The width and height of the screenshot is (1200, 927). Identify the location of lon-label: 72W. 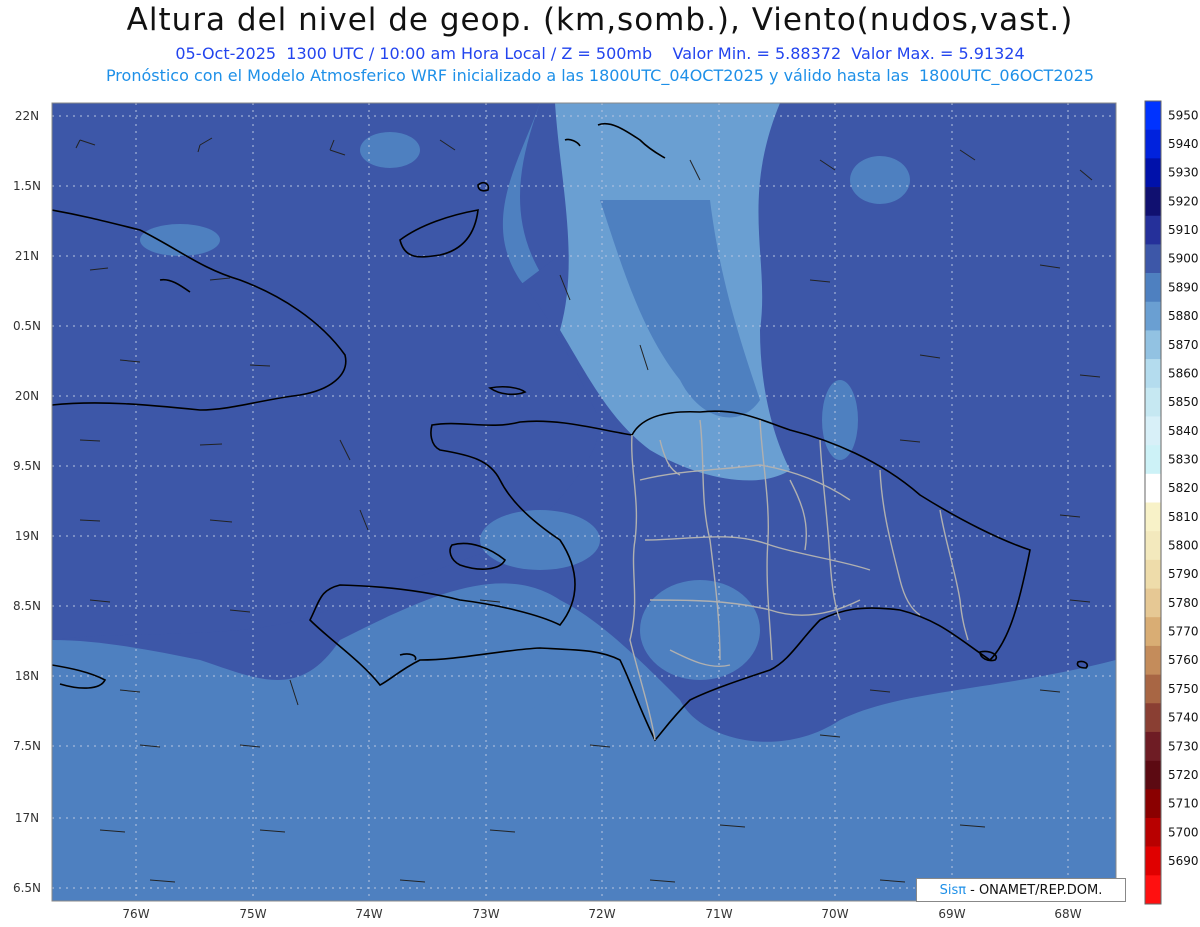
(601, 914).